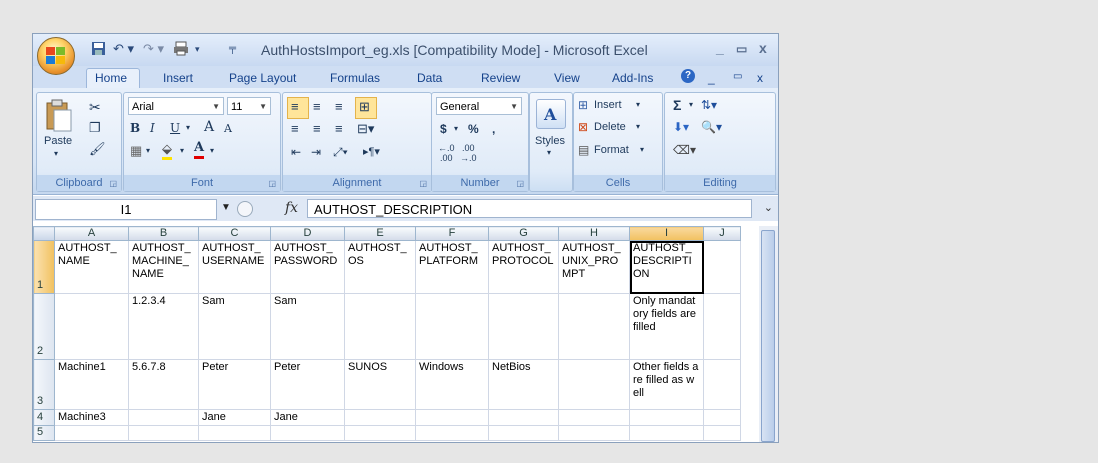 This screenshot has width=1098, height=463. I want to click on styles-dropdown-icon: ▾, so click(549, 152).